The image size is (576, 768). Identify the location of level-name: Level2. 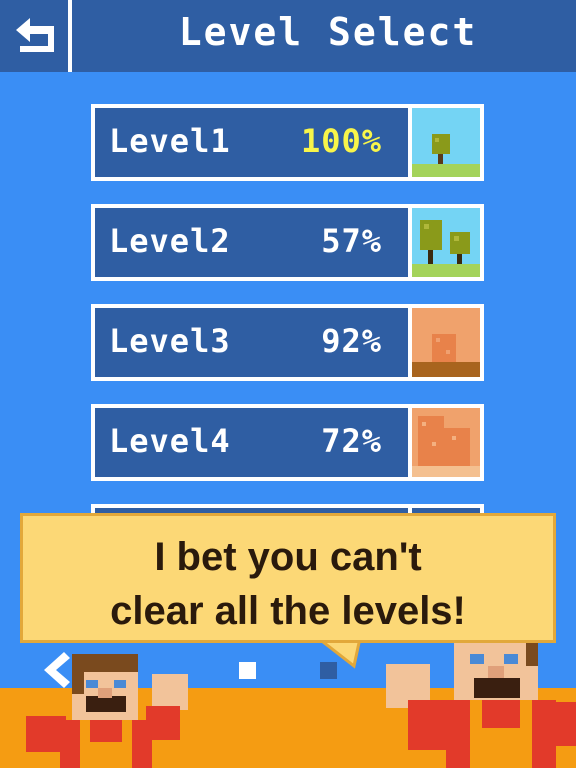
(170, 241).